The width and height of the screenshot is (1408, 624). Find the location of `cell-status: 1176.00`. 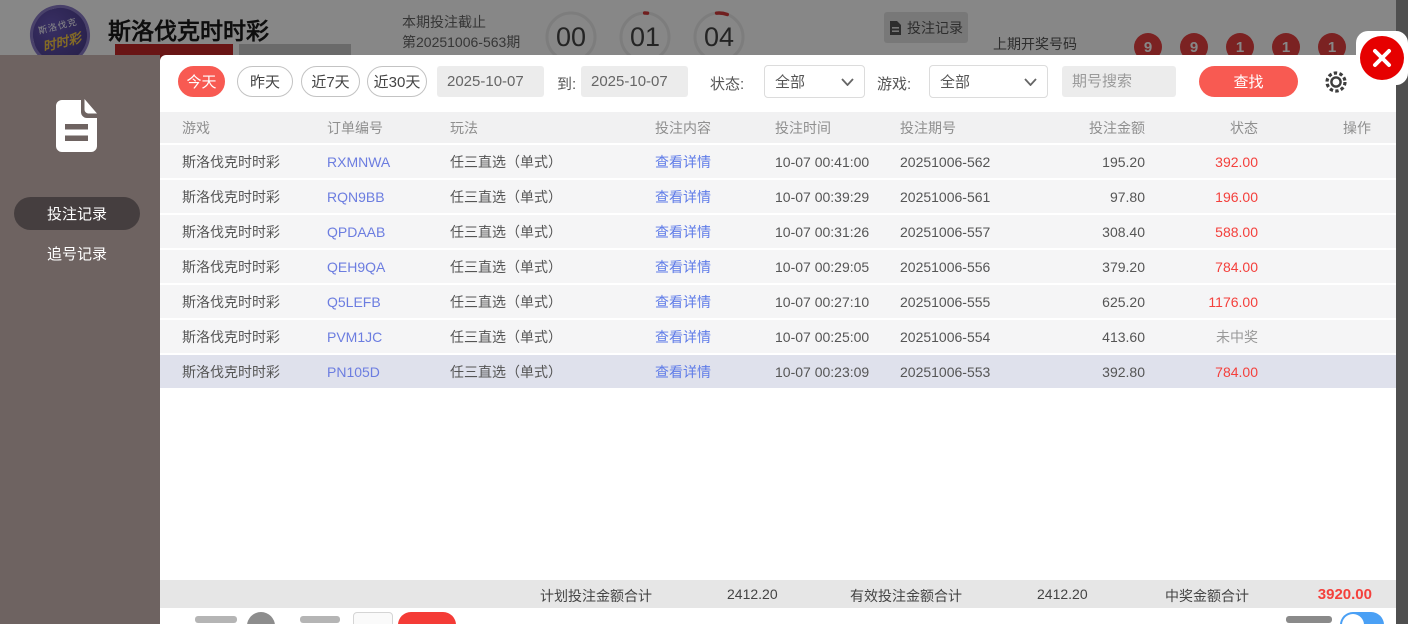

cell-status: 1176.00 is located at coordinates (1233, 301).